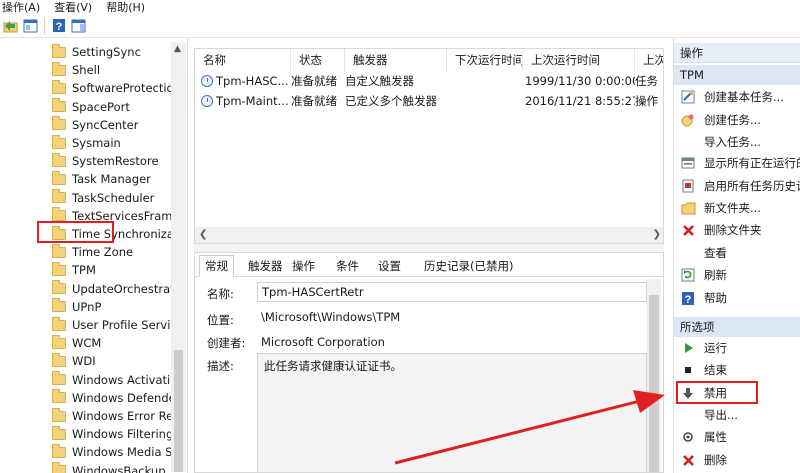  What do you see at coordinates (715, 348) in the screenshot?
I see `action-label: 运行` at bounding box center [715, 348].